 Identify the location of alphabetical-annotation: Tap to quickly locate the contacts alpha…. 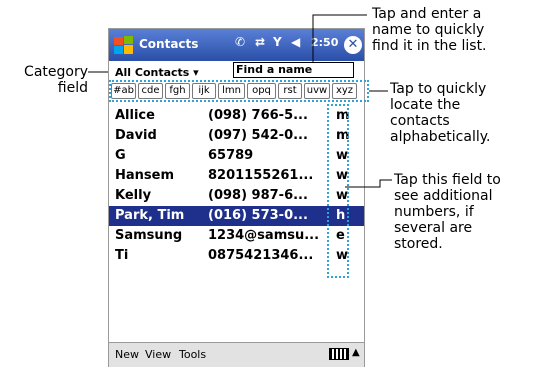
(440, 113).